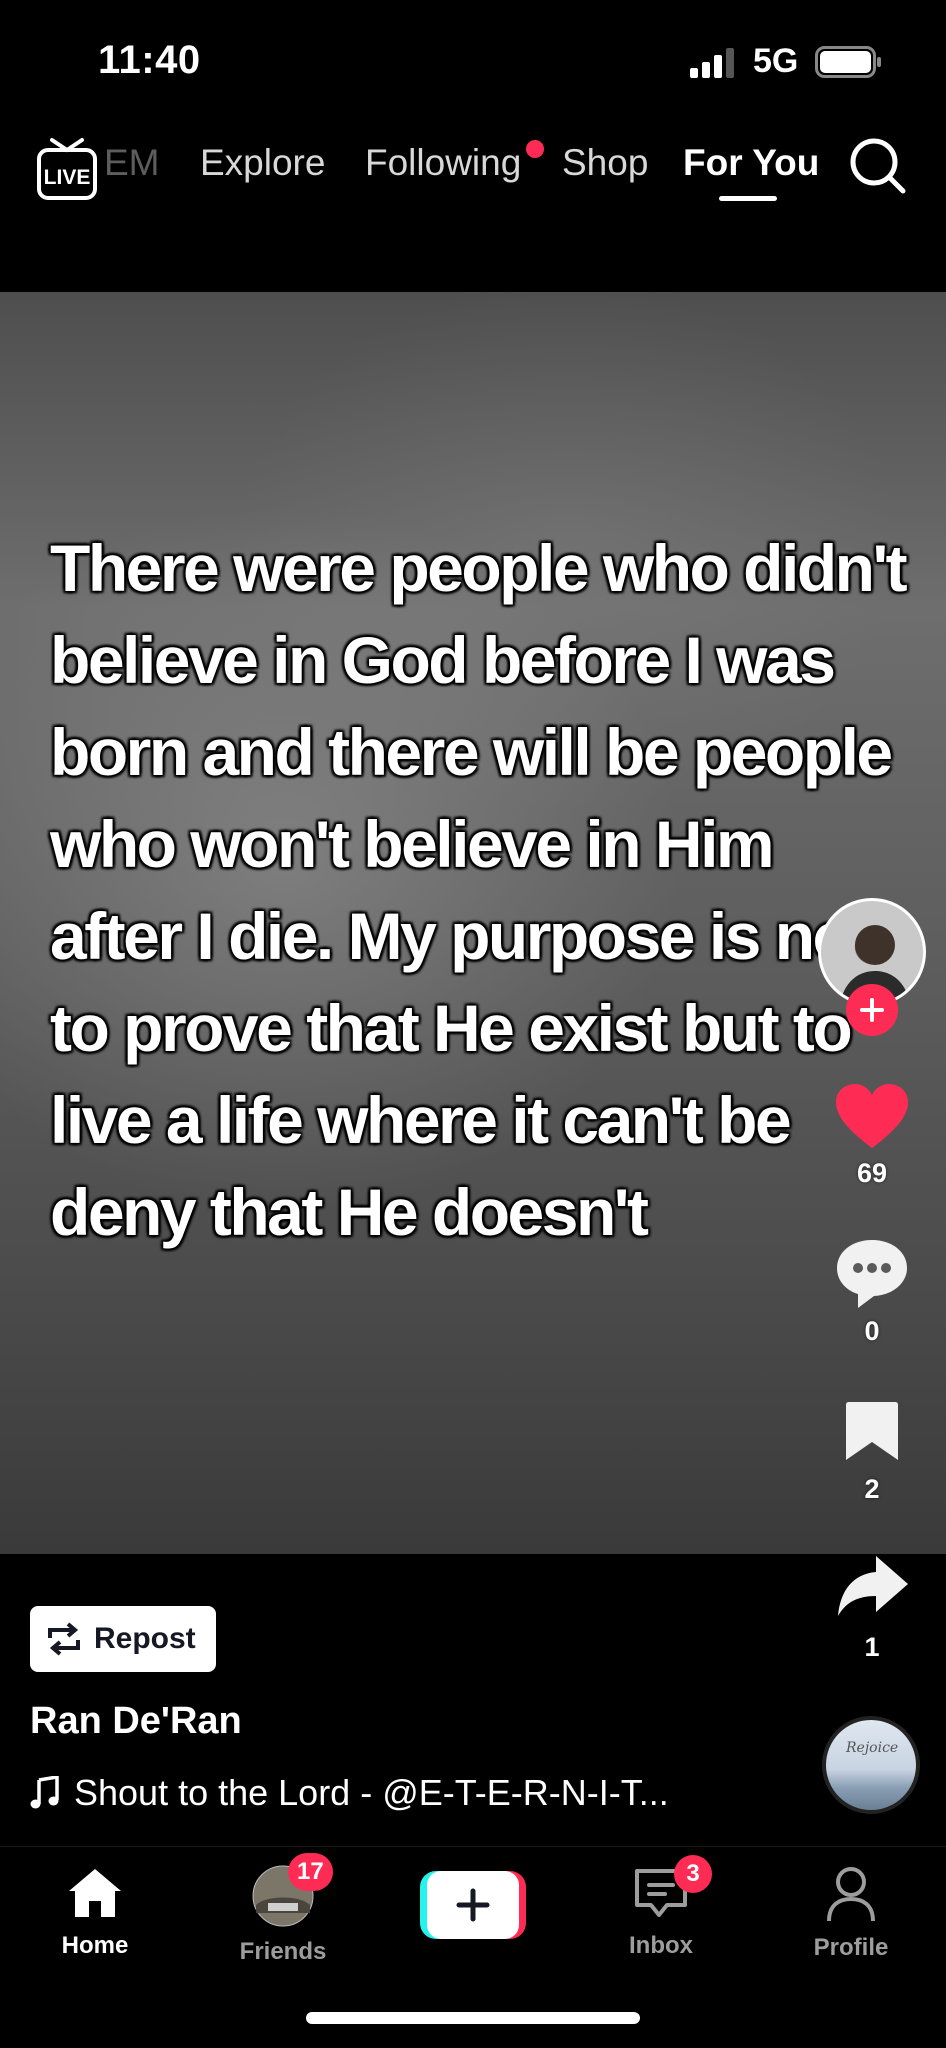 The height and width of the screenshot is (2048, 946). What do you see at coordinates (748, 198) in the screenshot?
I see `active-tab-indicator` at bounding box center [748, 198].